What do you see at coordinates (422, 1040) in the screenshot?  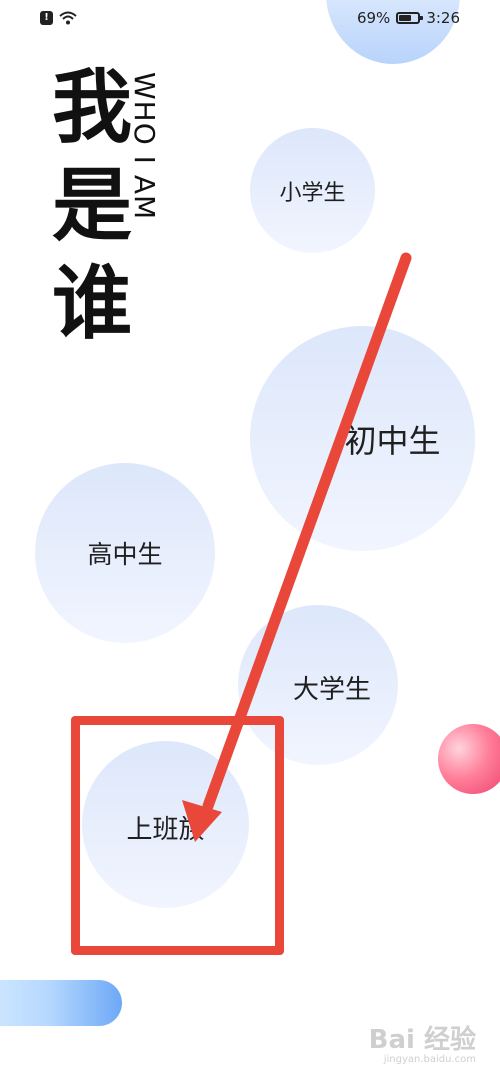 I see `baidu-jingyan-logo: Bai 经验` at bounding box center [422, 1040].